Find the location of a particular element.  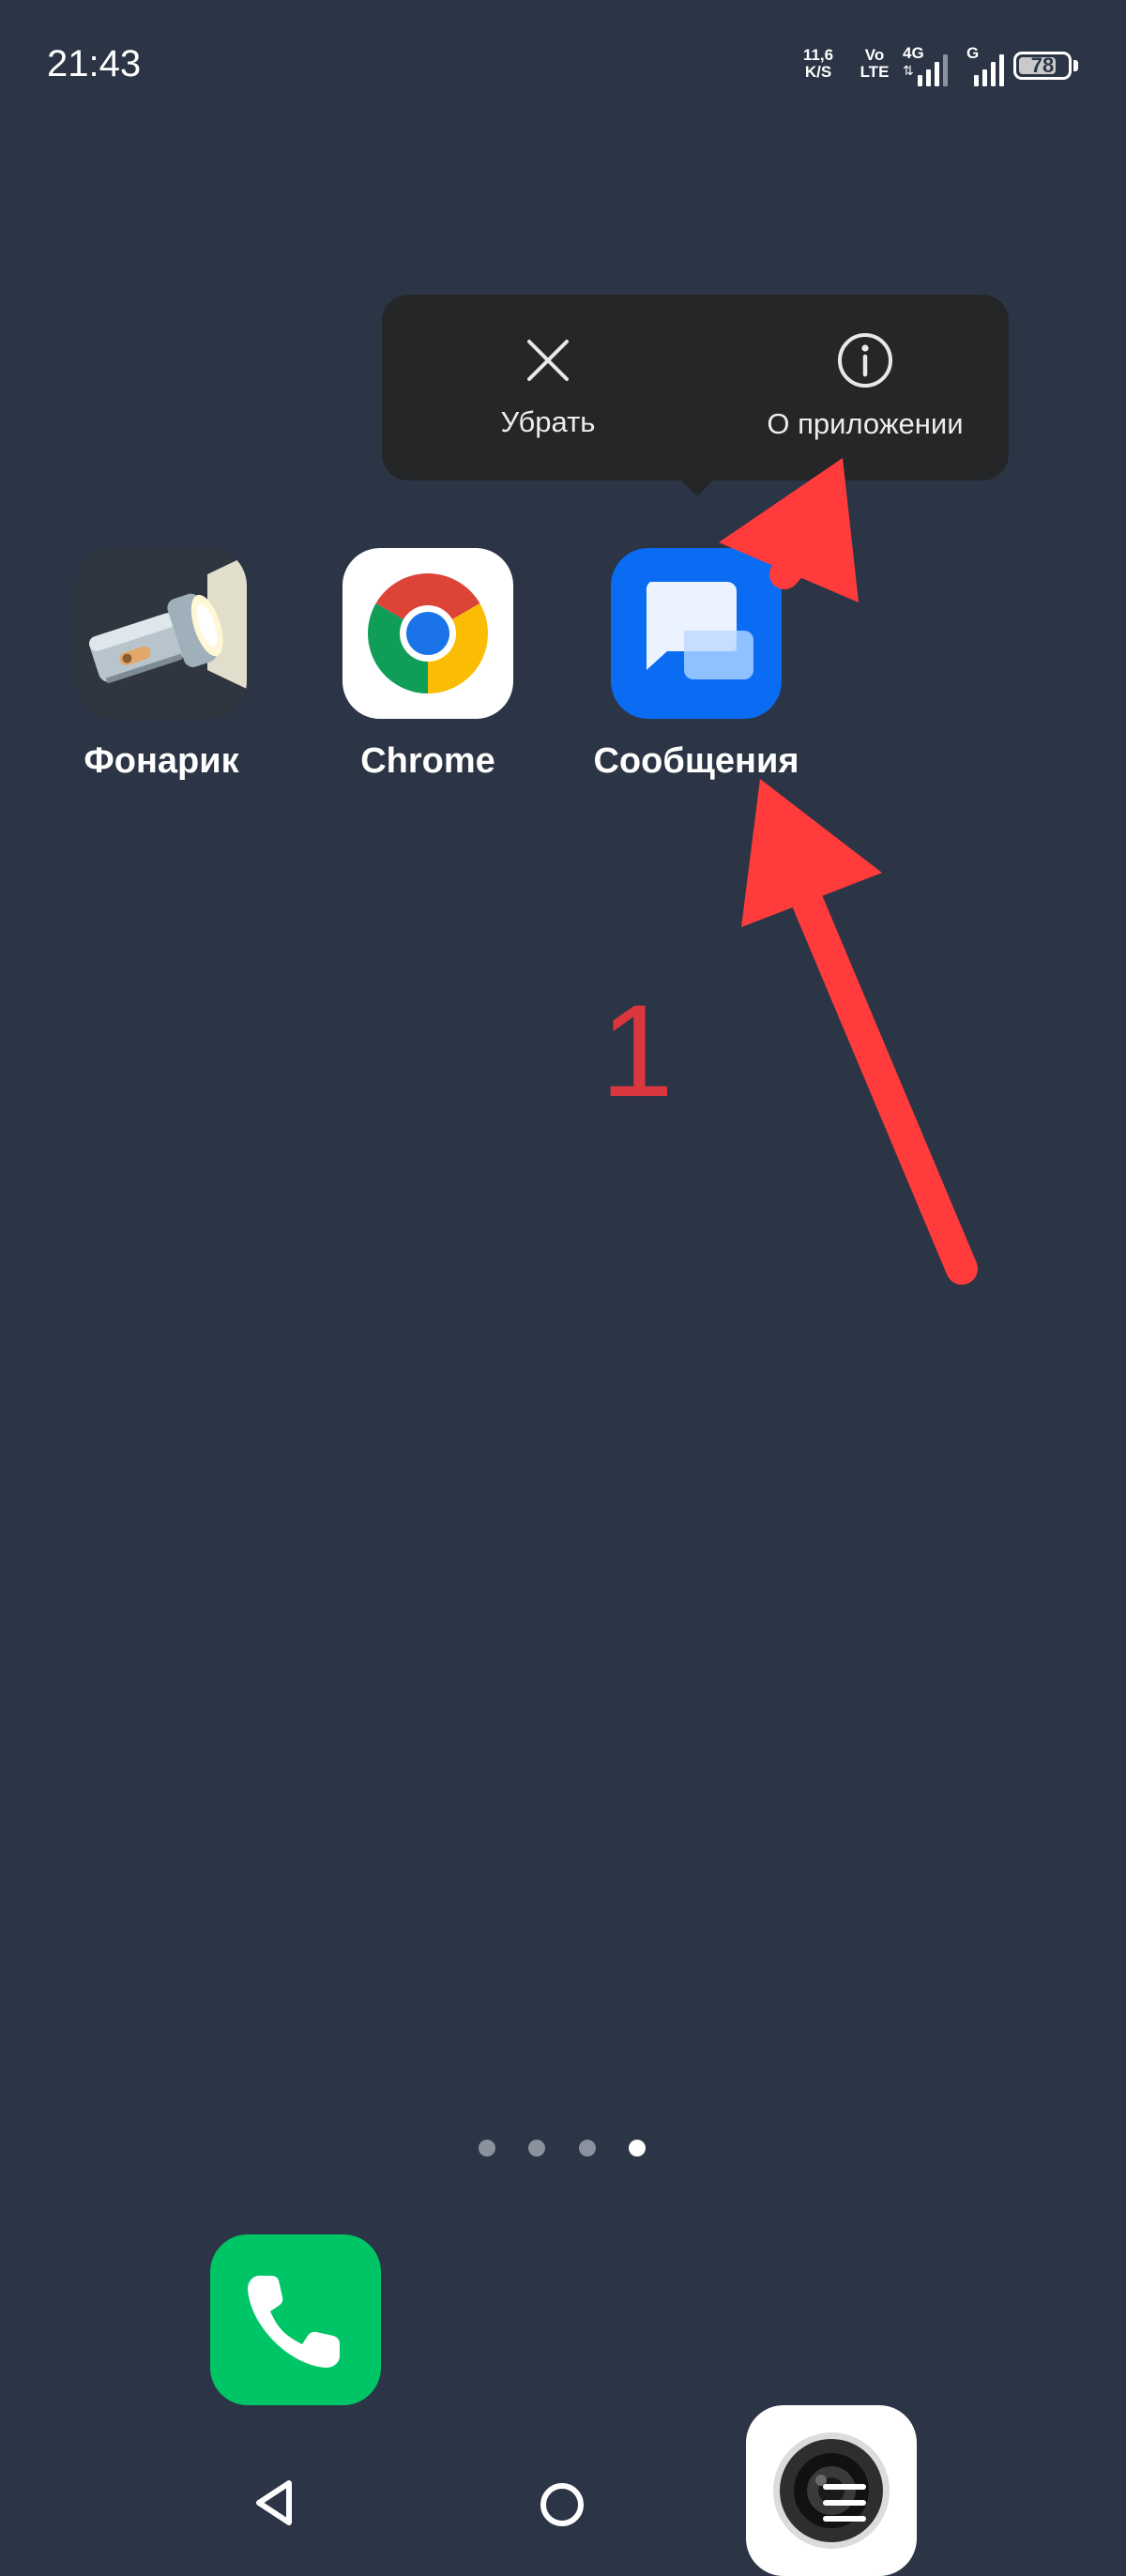

dock-phone is located at coordinates (295, 2319).